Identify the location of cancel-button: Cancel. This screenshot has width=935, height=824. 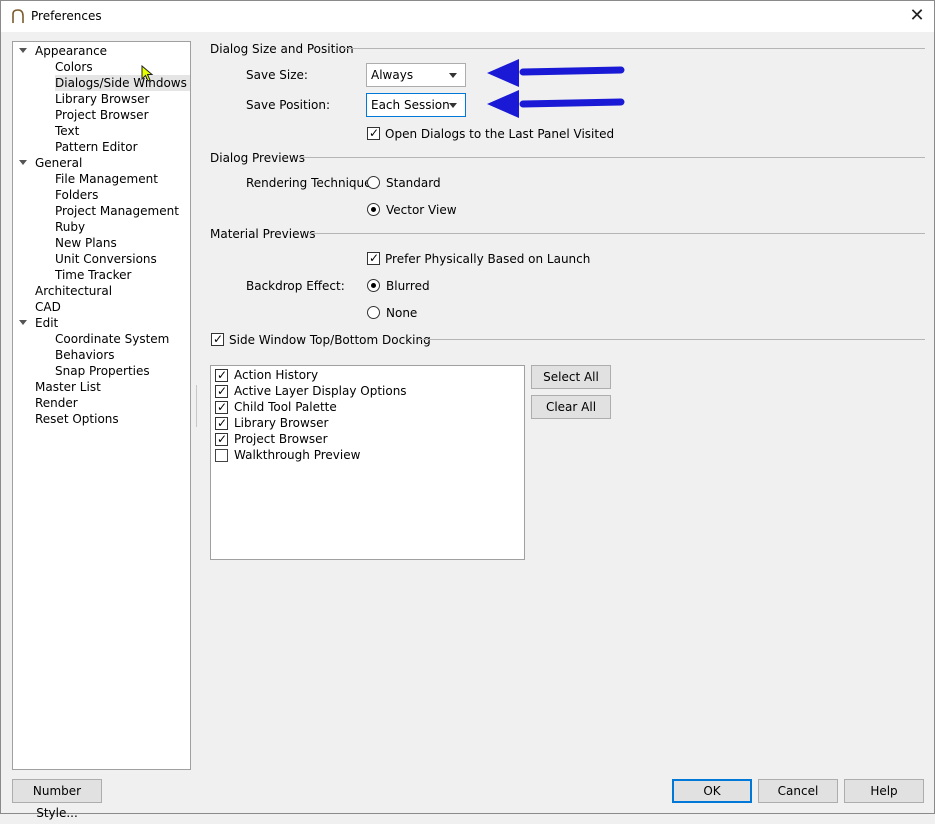
(798, 791).